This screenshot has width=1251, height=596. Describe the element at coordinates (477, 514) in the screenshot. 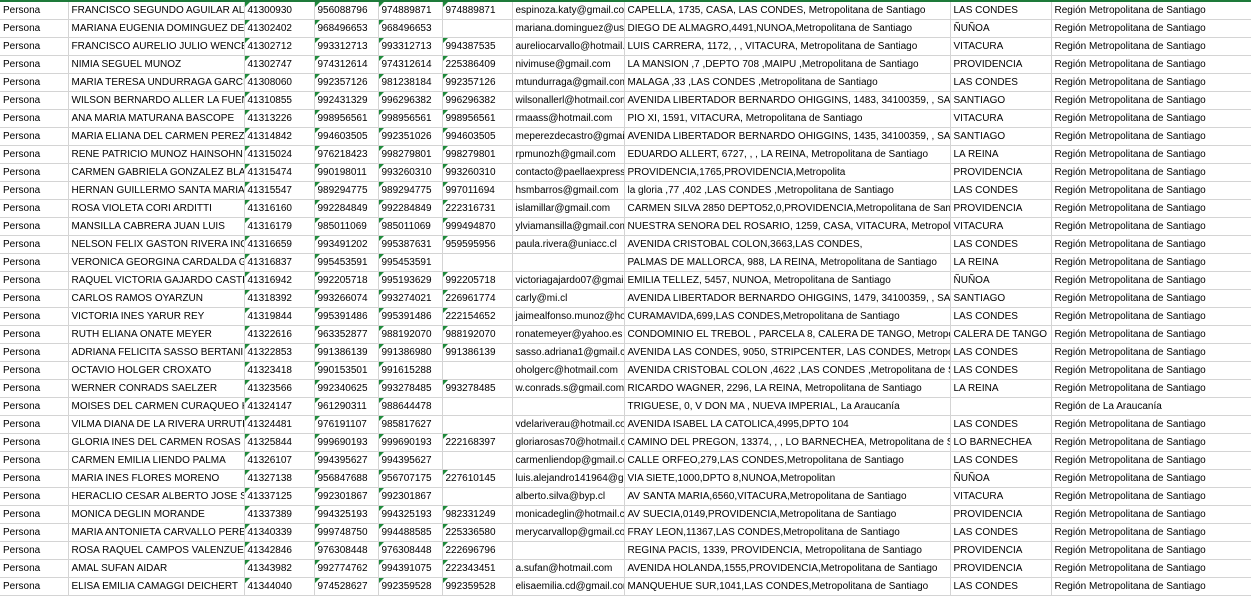

I see `phone3-cell: 982331249` at that location.